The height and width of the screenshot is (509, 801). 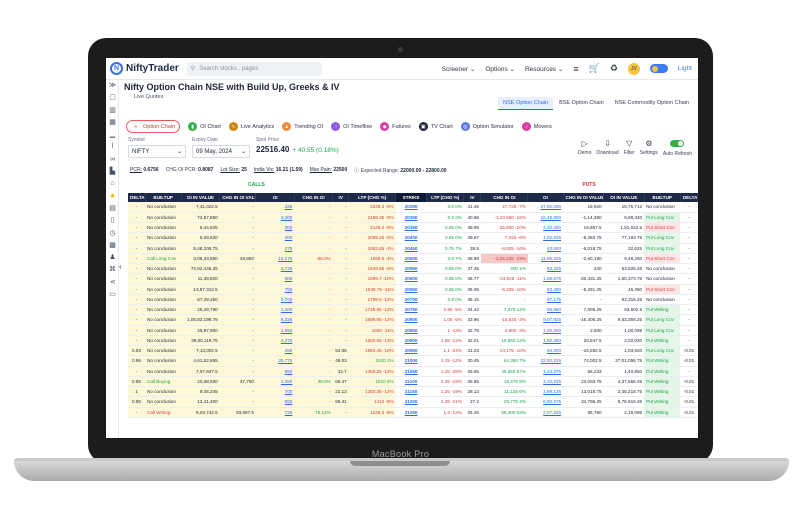 What do you see at coordinates (545, 218) in the screenshot?
I see `table-cell: 16,48,900` at bounding box center [545, 218].